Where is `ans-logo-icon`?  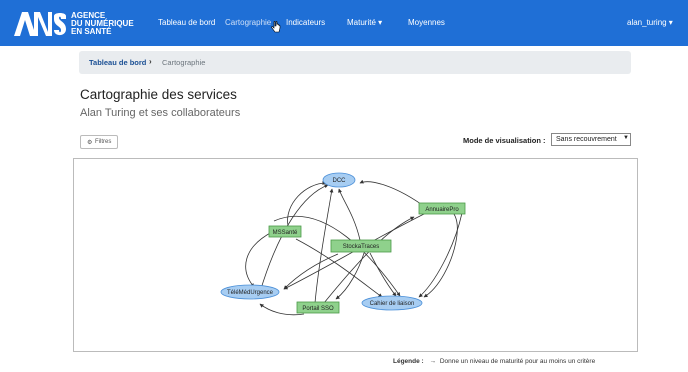 ans-logo-icon is located at coordinates (40, 24).